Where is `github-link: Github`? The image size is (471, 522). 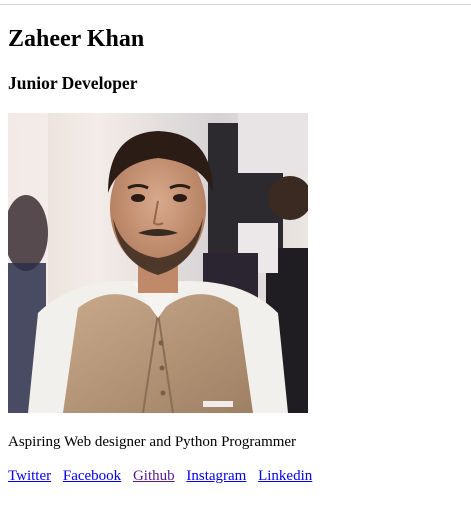 github-link: Github is located at coordinates (154, 476).